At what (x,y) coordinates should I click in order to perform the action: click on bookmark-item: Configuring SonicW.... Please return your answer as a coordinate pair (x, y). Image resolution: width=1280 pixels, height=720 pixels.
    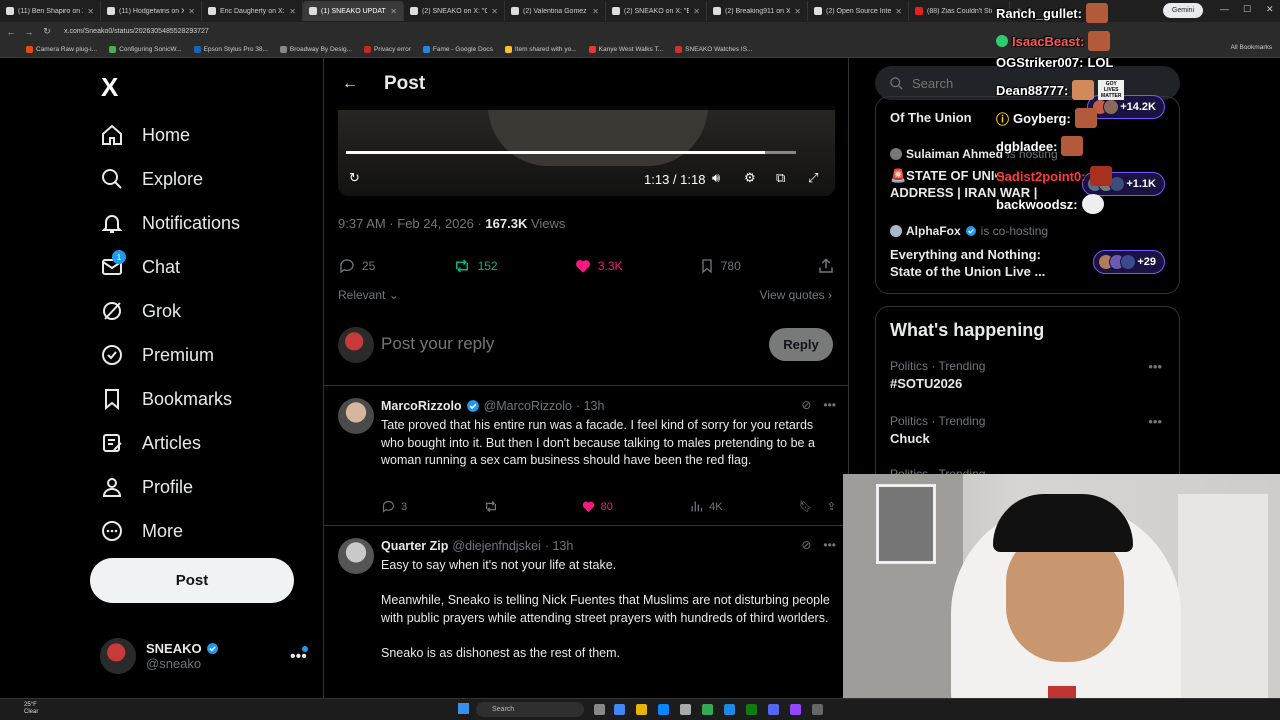
    Looking at the image, I should click on (145, 49).